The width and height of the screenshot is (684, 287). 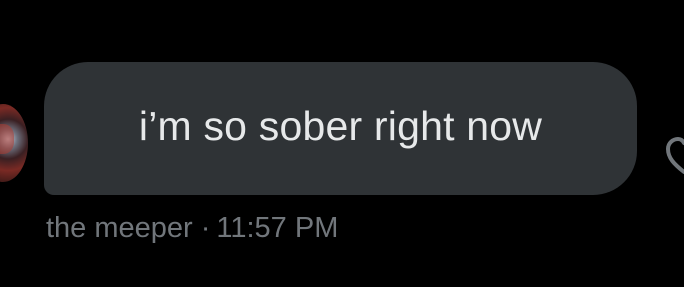 I want to click on message-meta: the meeper · 11:57 PM, so click(x=192, y=228).